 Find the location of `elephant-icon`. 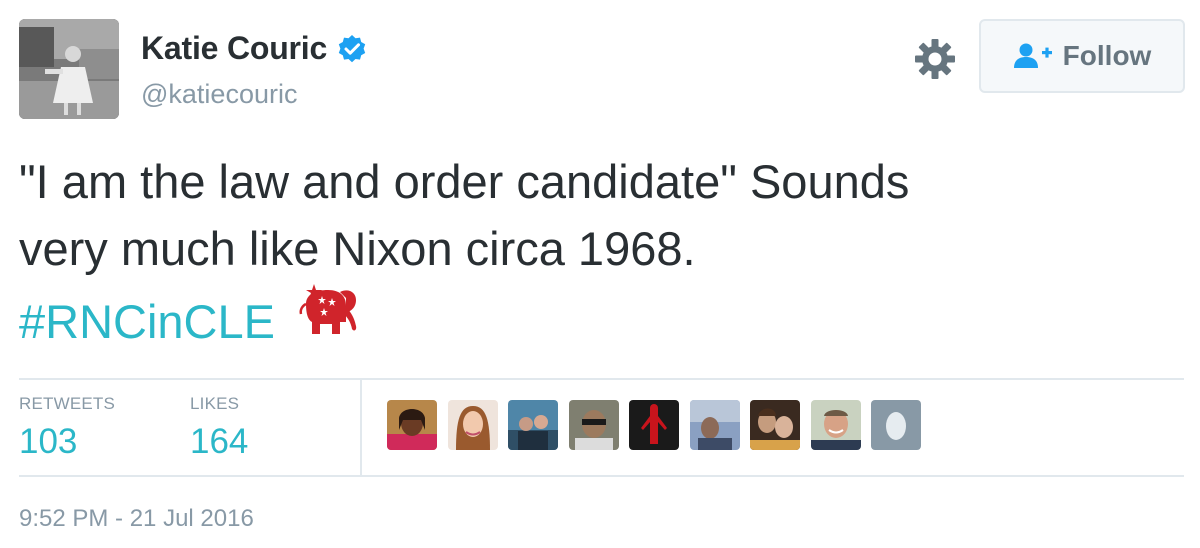

elephant-icon is located at coordinates (328, 316).